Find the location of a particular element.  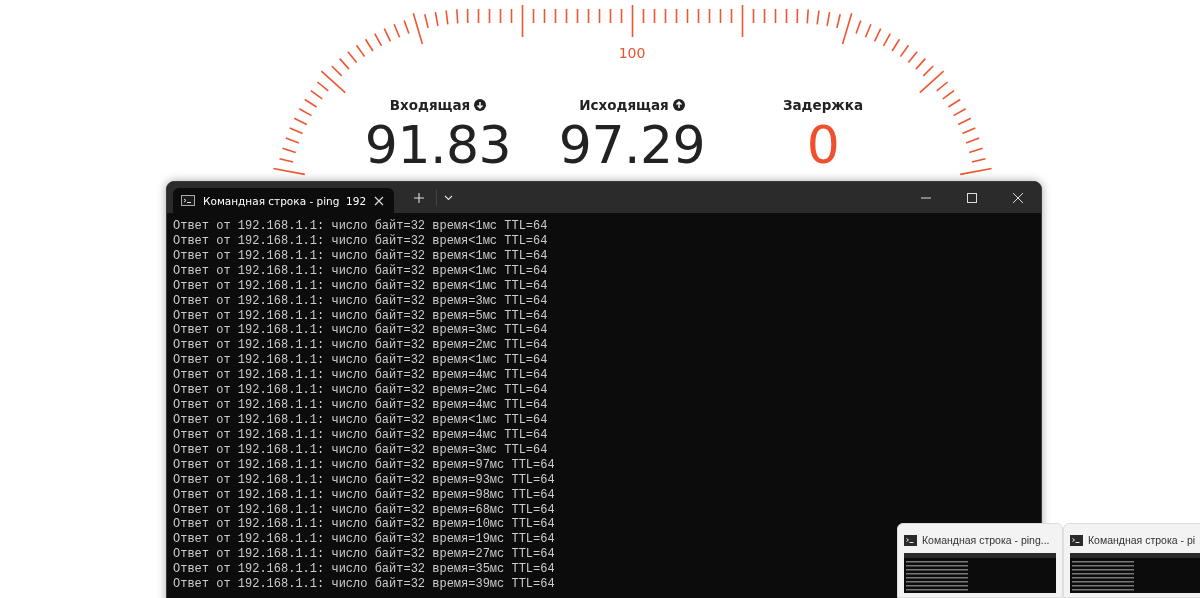

console-line: Ответ от 192.168.1.1: число байт=32 время=97мс TTL=64 is located at coordinates (364, 465).